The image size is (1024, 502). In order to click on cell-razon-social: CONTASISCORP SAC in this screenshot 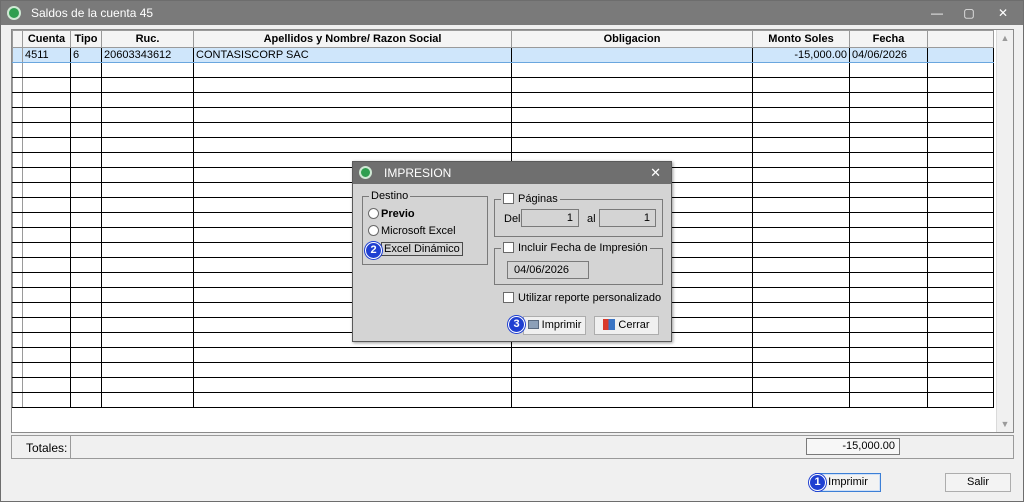, I will do `click(352, 55)`.